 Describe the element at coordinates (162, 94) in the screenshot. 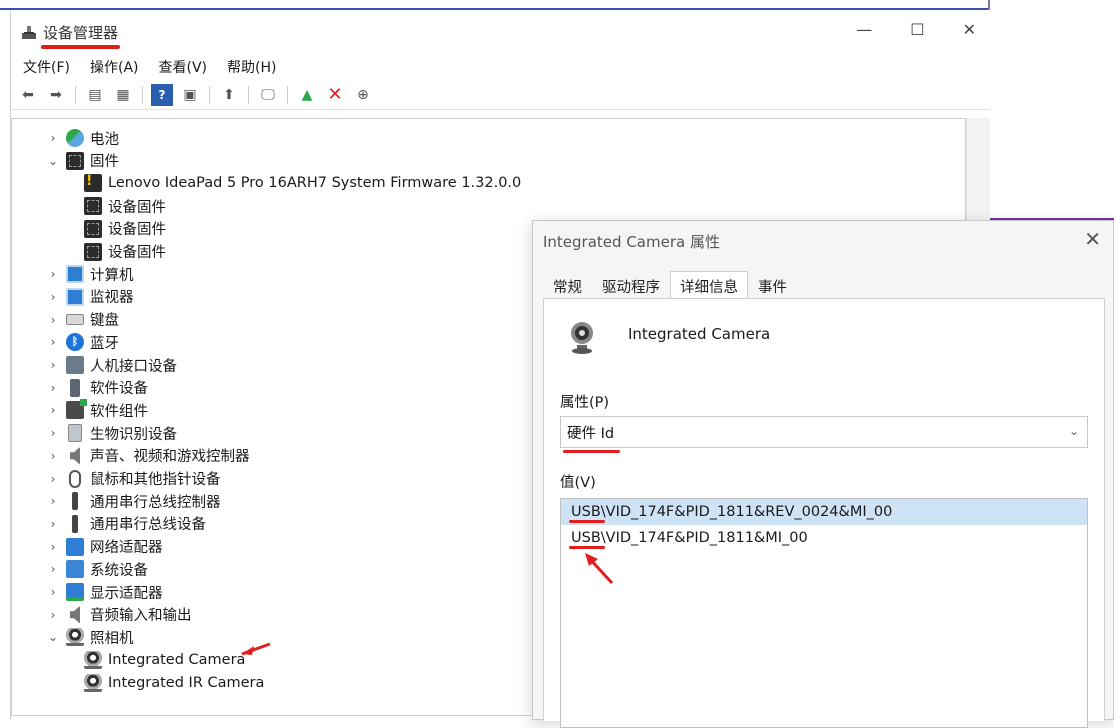

I see `help-icon: ?` at that location.